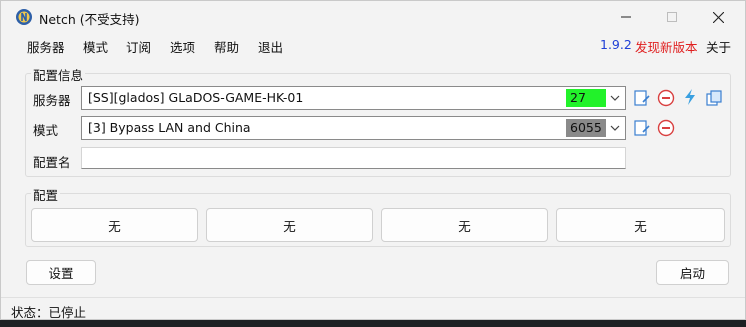 The height and width of the screenshot is (327, 746). Describe the element at coordinates (373, 308) in the screenshot. I see `status-bar: 状态：已停止` at that location.